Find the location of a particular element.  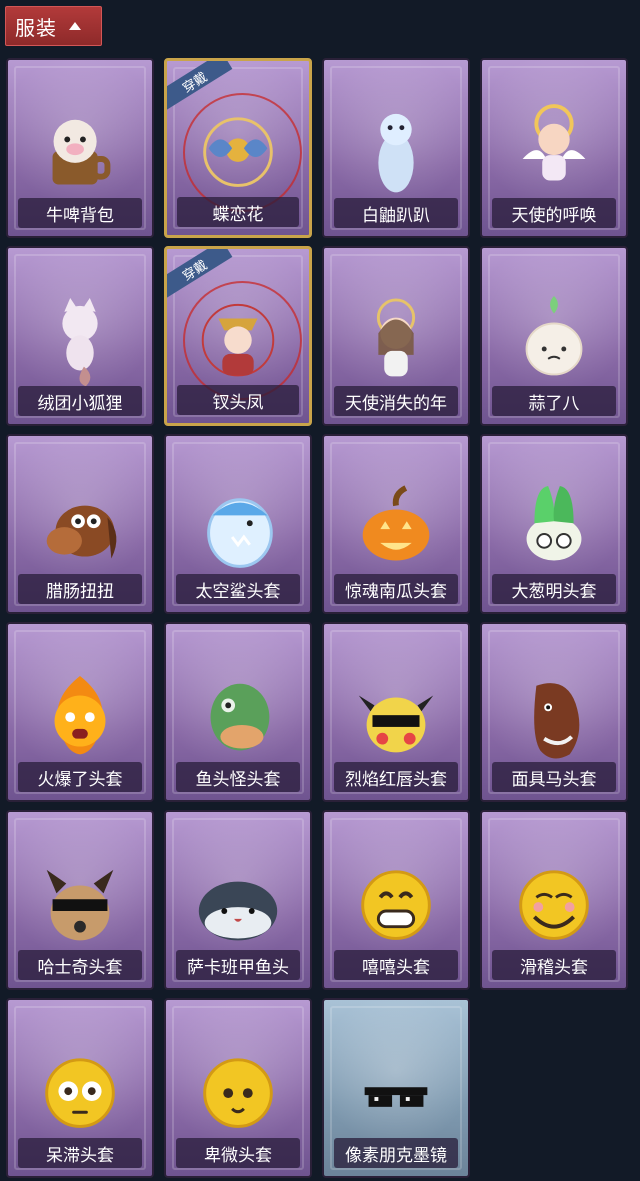

yellow-mouse-mask-icon is located at coordinates (396, 723).